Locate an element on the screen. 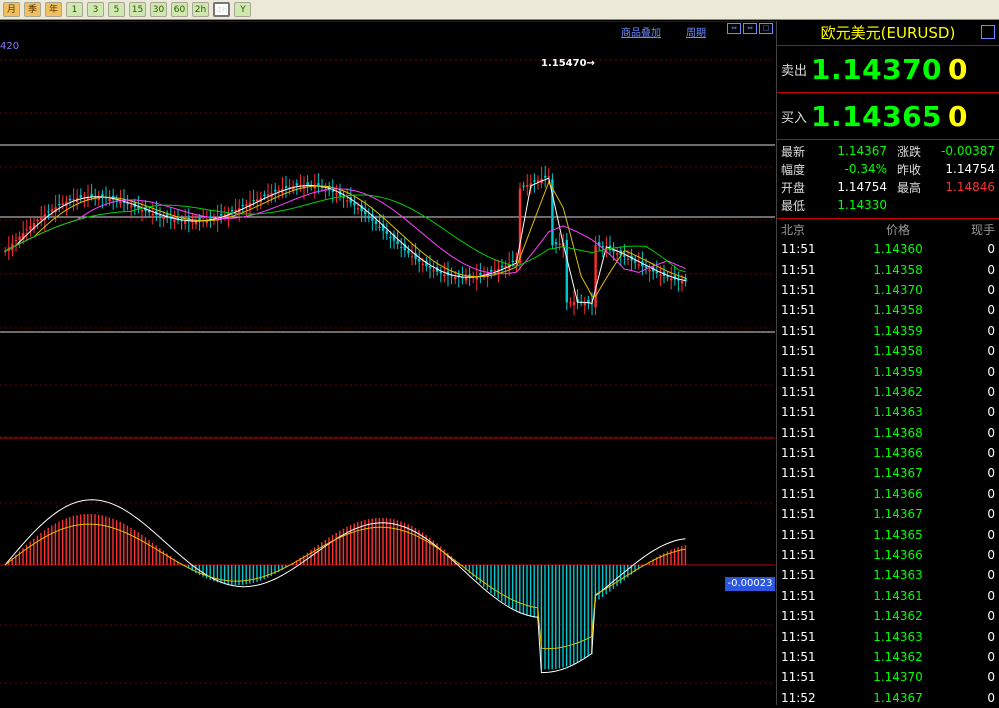  timeframe-button-4: 3 is located at coordinates (95, 9).